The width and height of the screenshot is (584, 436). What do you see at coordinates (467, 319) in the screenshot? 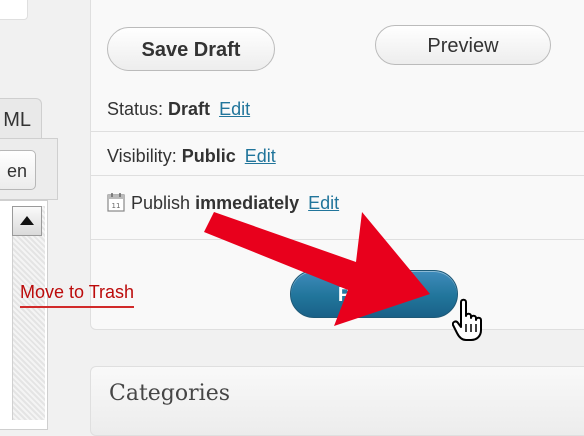
I see `hand-pointer-cursor-icon` at bounding box center [467, 319].